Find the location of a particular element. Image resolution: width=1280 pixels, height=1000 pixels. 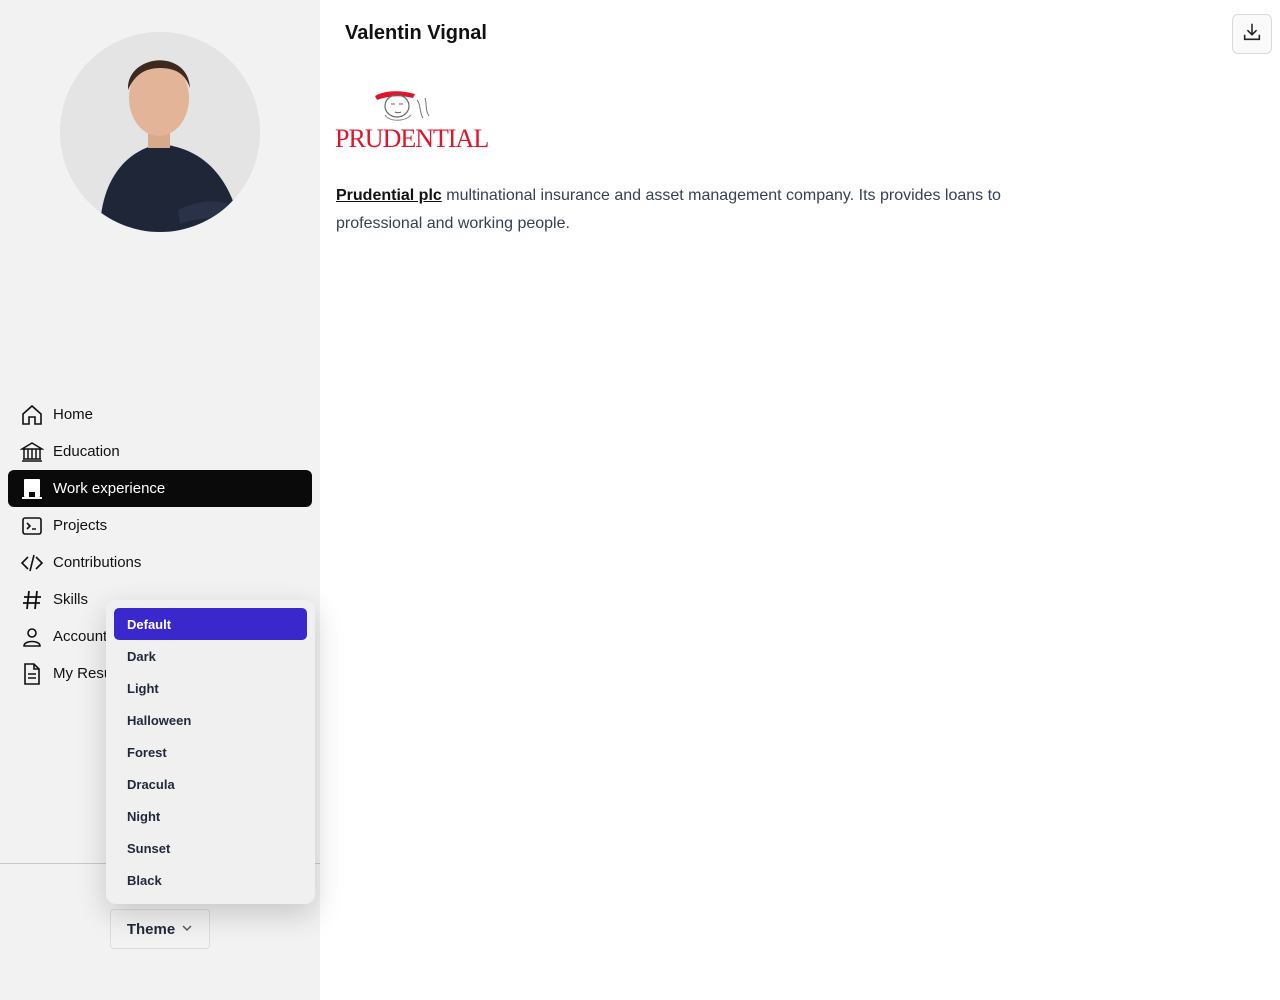

download-icon is located at coordinates (1252, 34).